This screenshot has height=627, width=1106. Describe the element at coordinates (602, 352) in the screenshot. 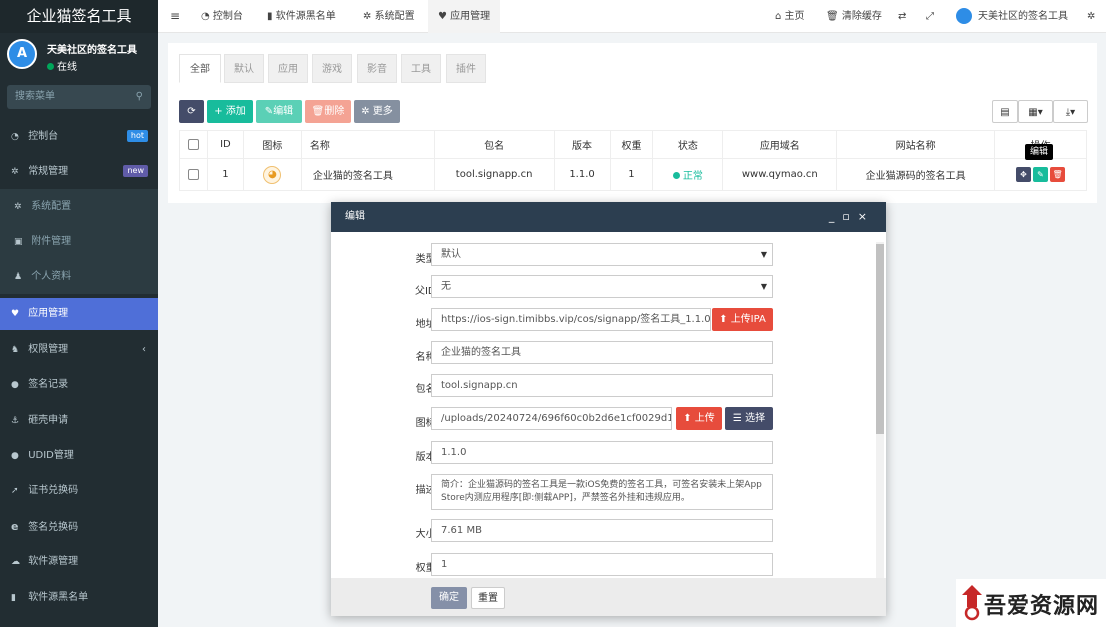

I see `name-input: 企业猫的签名工具` at that location.